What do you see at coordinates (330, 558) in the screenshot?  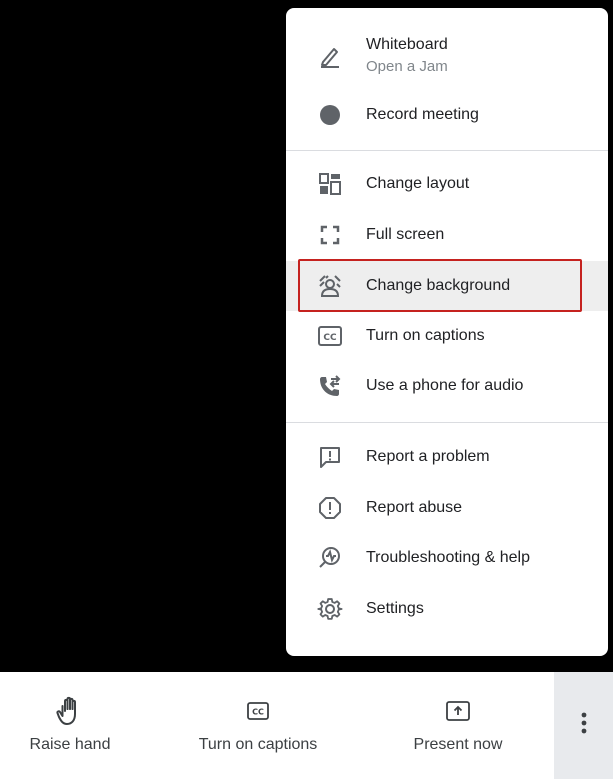 I see `troubleshooting-icon` at bounding box center [330, 558].